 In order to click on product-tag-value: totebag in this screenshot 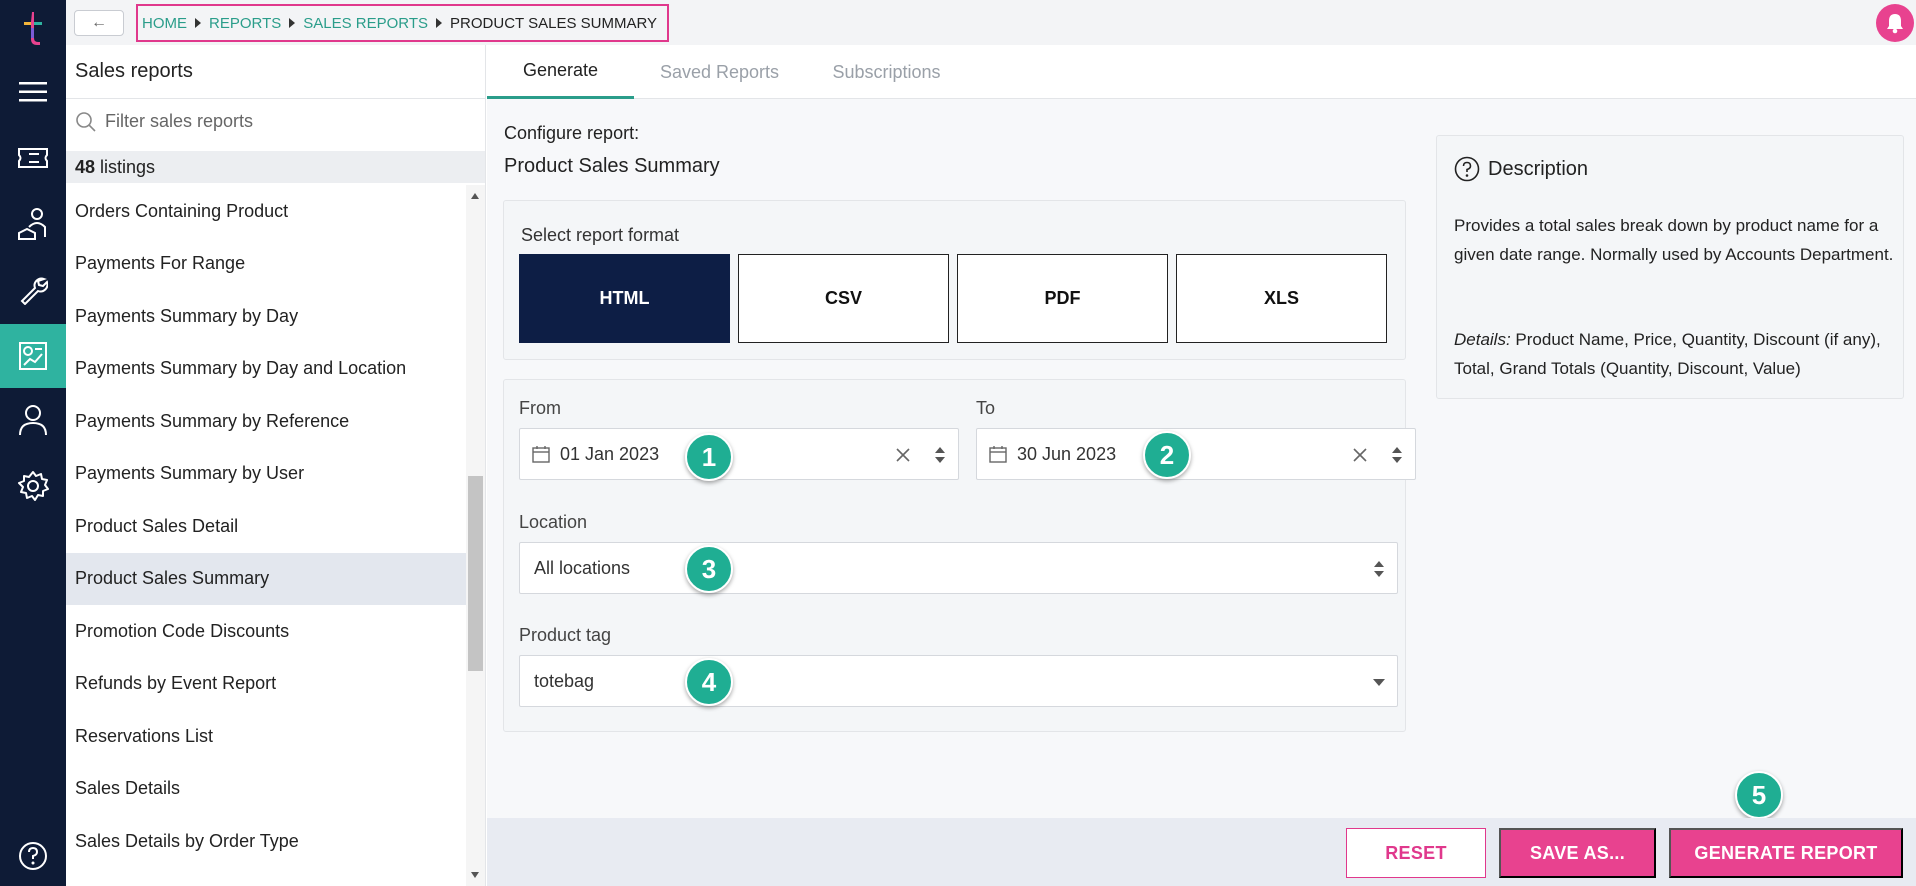, I will do `click(564, 680)`.